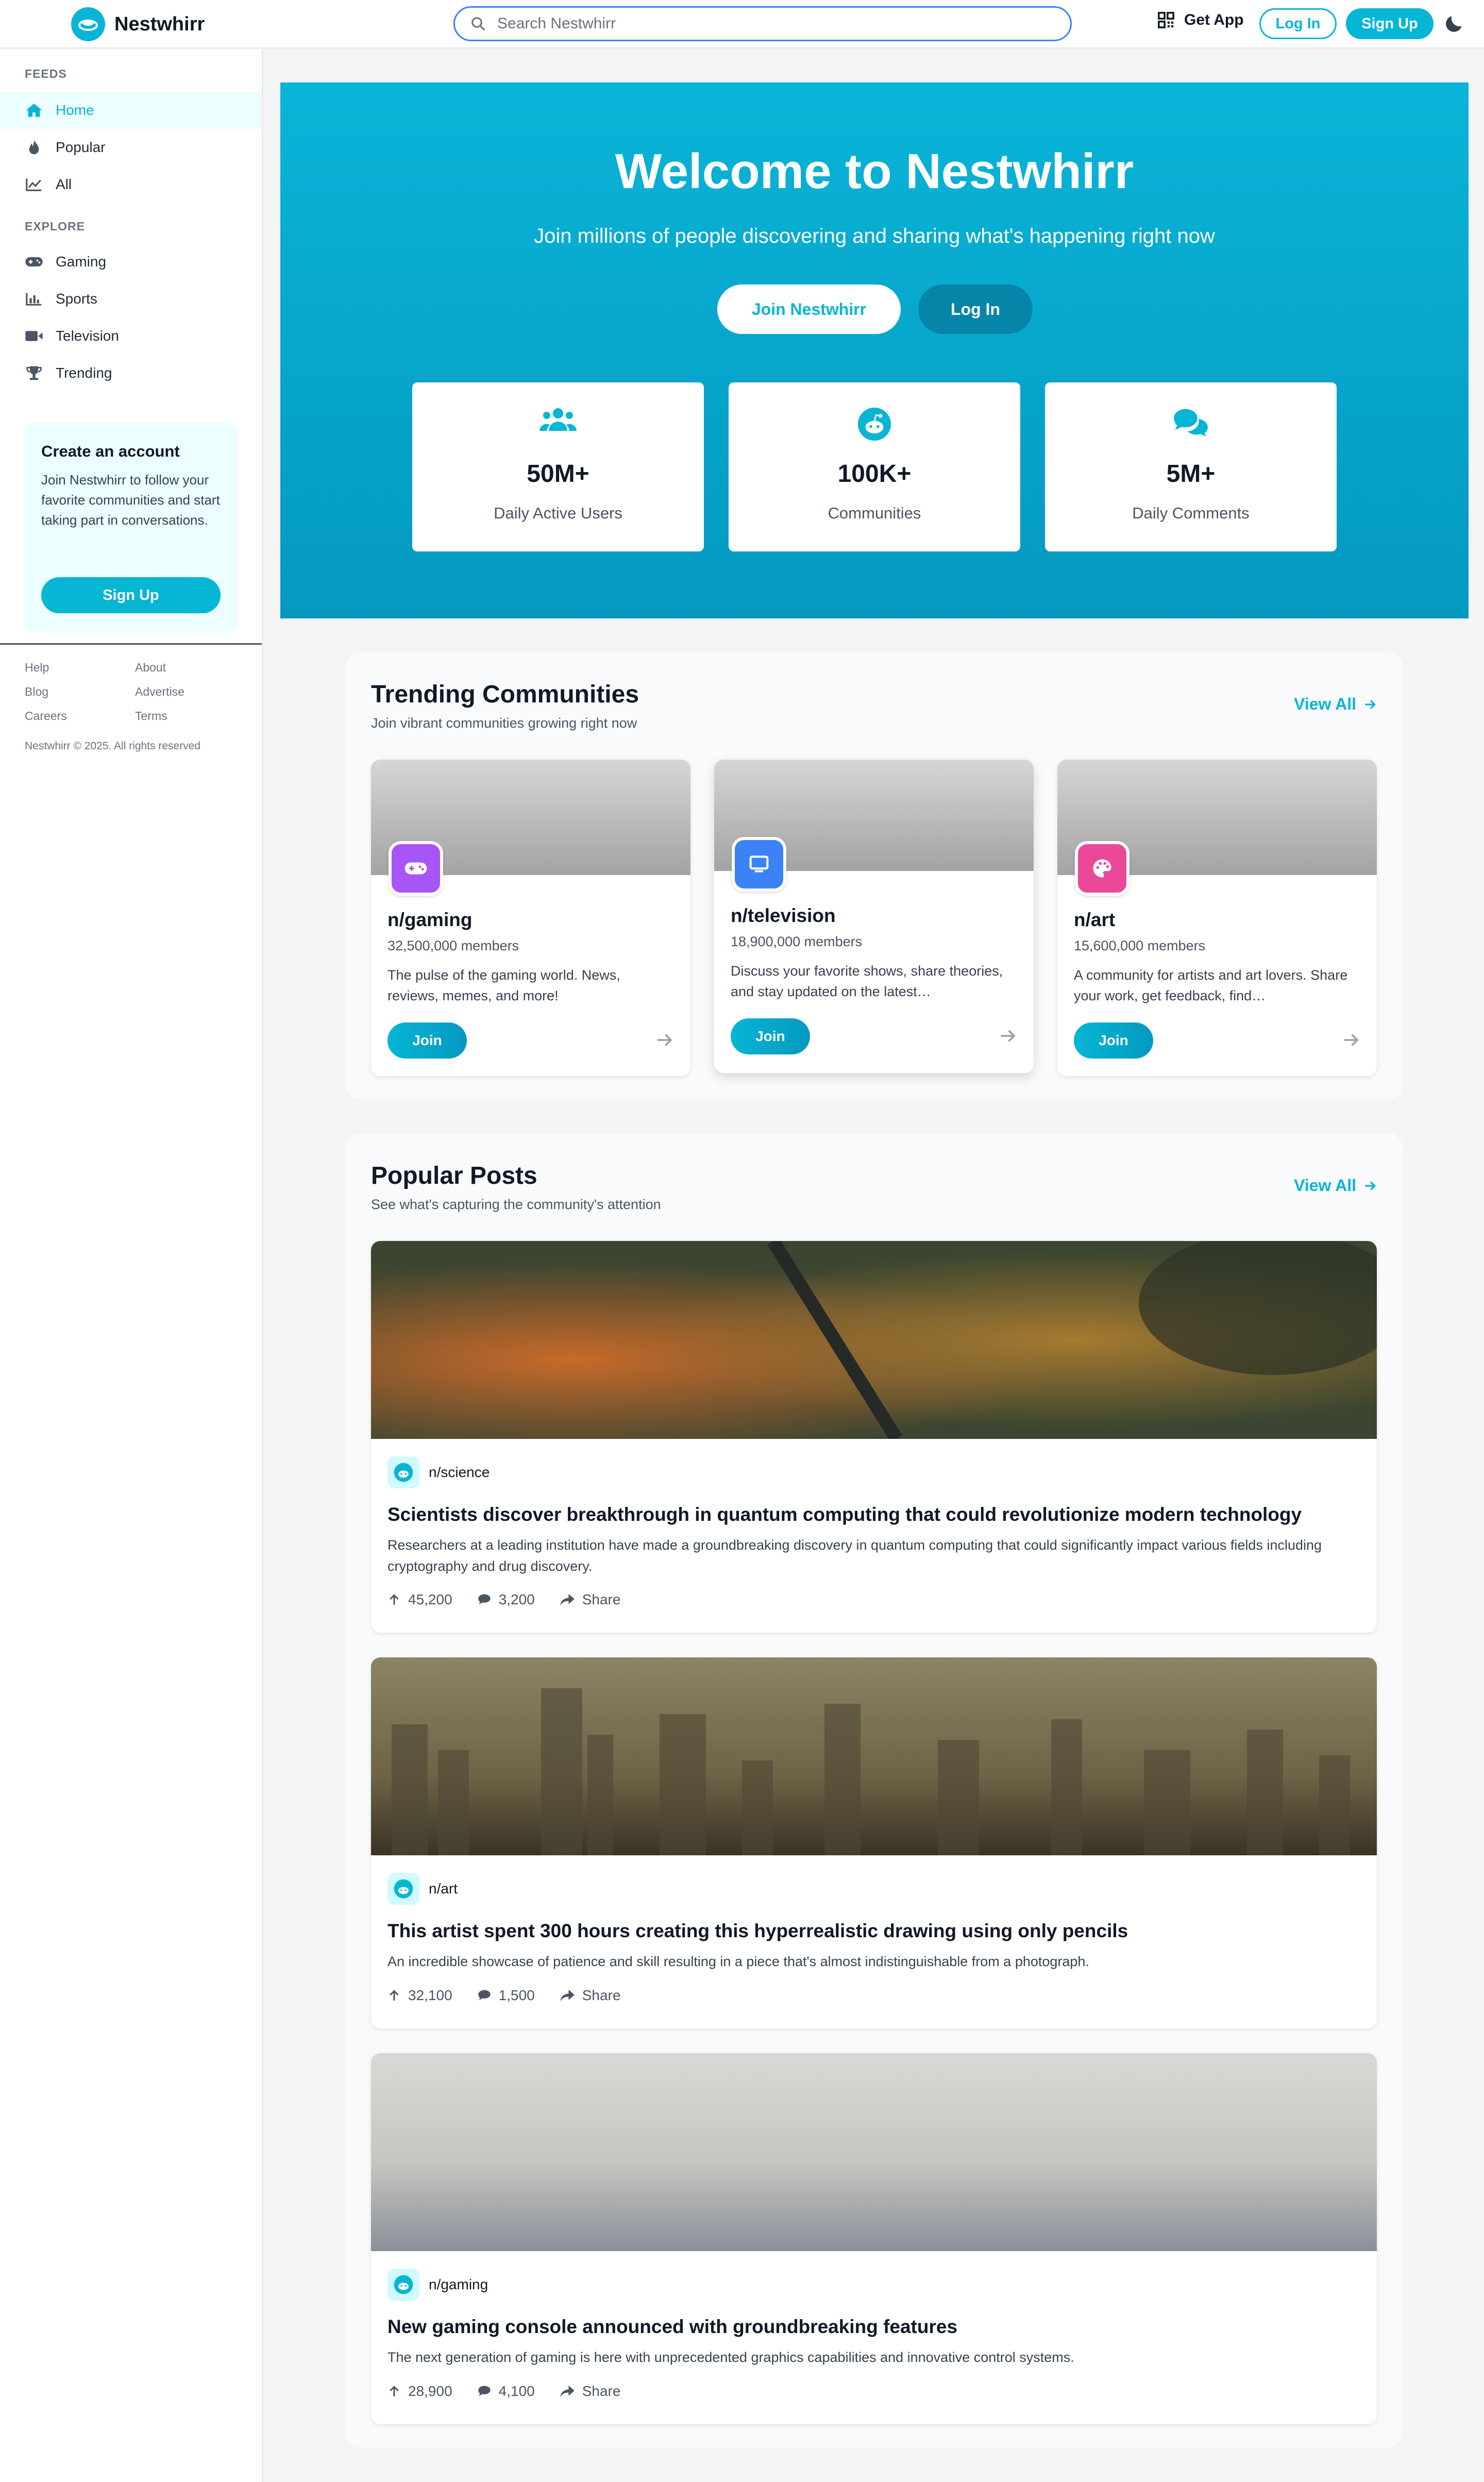 The height and width of the screenshot is (2482, 1484). Describe the element at coordinates (186, 692) in the screenshot. I see `footer-link-advertise: Advertise` at that location.